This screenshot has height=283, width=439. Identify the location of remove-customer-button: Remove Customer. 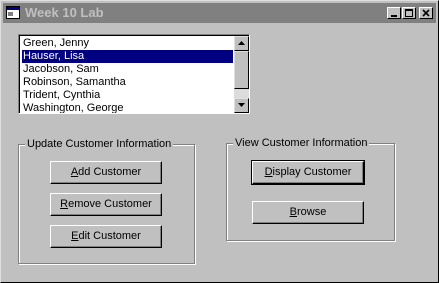
(106, 204).